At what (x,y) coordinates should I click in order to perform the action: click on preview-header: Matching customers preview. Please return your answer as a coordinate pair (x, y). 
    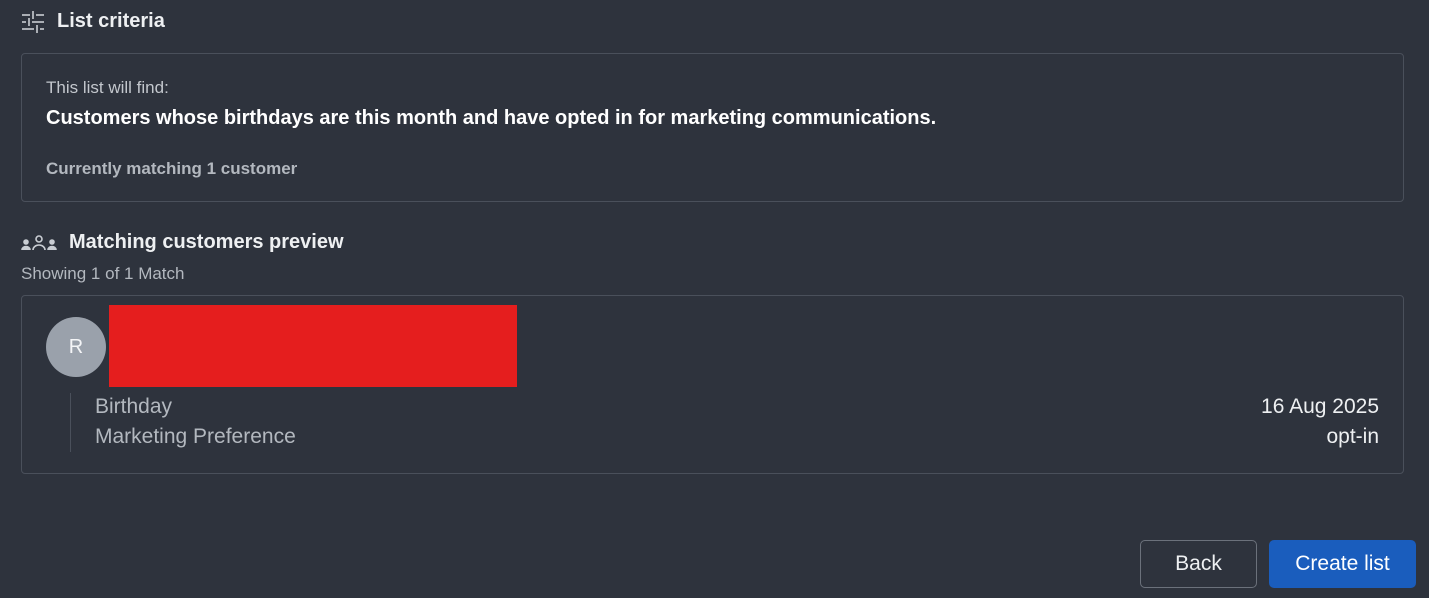
    Looking at the image, I should click on (182, 242).